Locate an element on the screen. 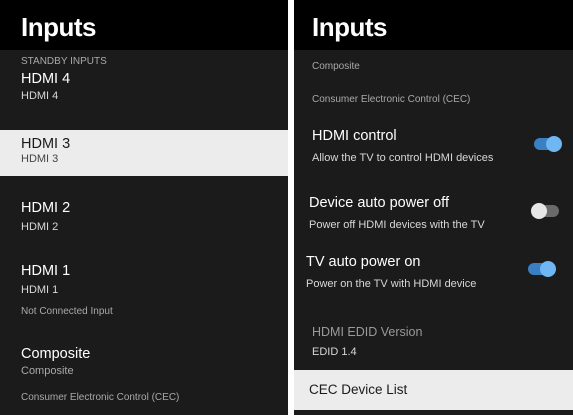  device-auto-power-off-toggle is located at coordinates (546, 211).